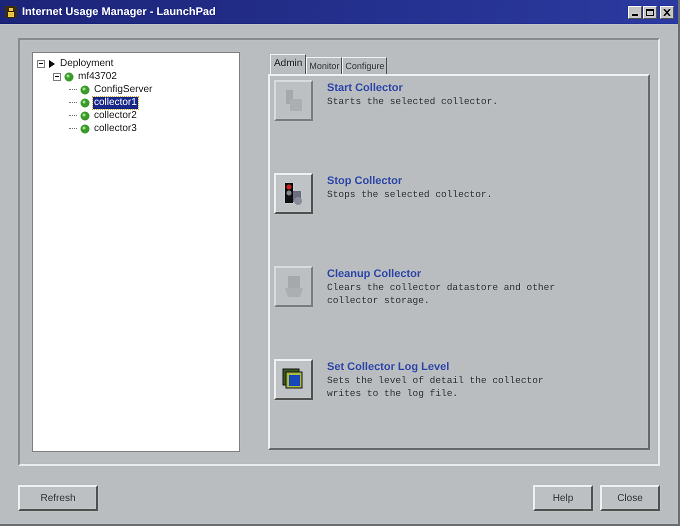  I want to click on close-icon, so click(667, 12).